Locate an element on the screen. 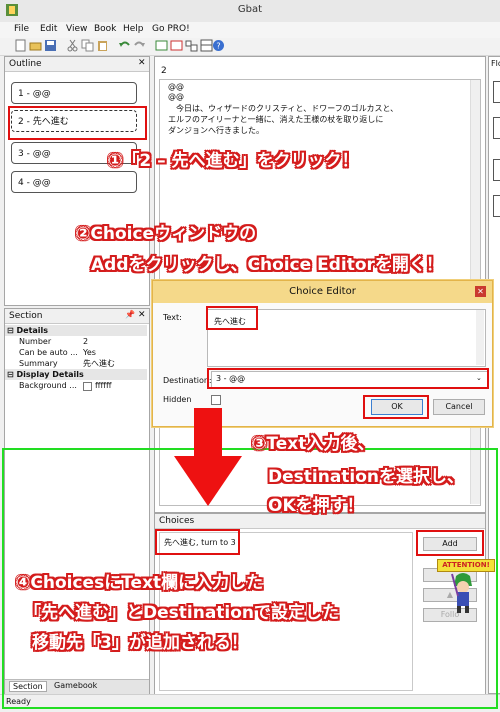 This screenshot has width=500, height=712. link-section-icon is located at coordinates (191, 45).